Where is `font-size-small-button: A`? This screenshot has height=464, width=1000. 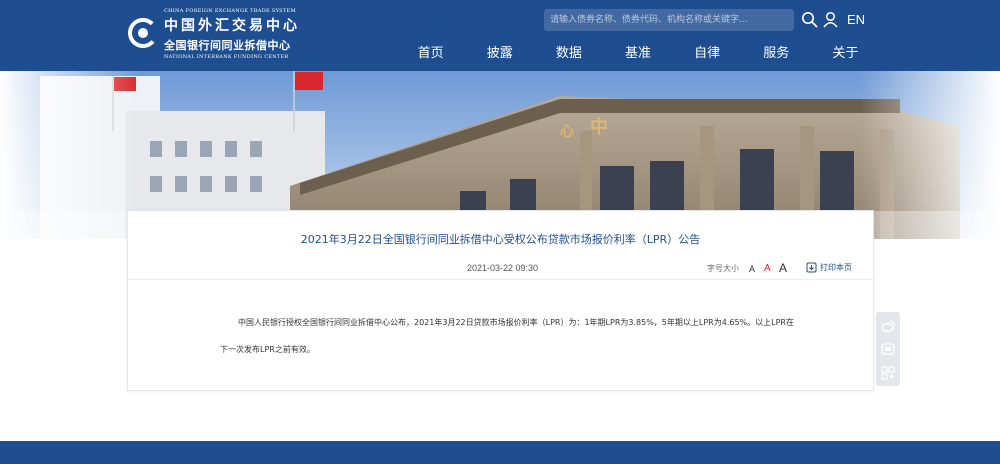
font-size-small-button: A is located at coordinates (752, 269).